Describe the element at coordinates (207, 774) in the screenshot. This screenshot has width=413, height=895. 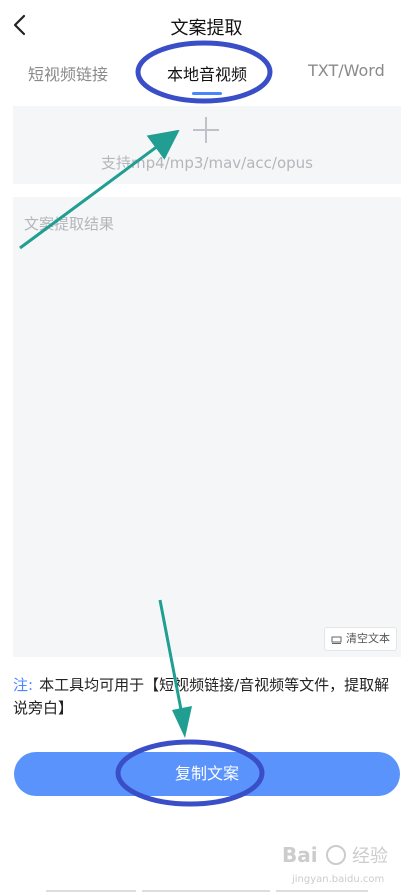
I see `copy-text-button: 复制文案` at that location.